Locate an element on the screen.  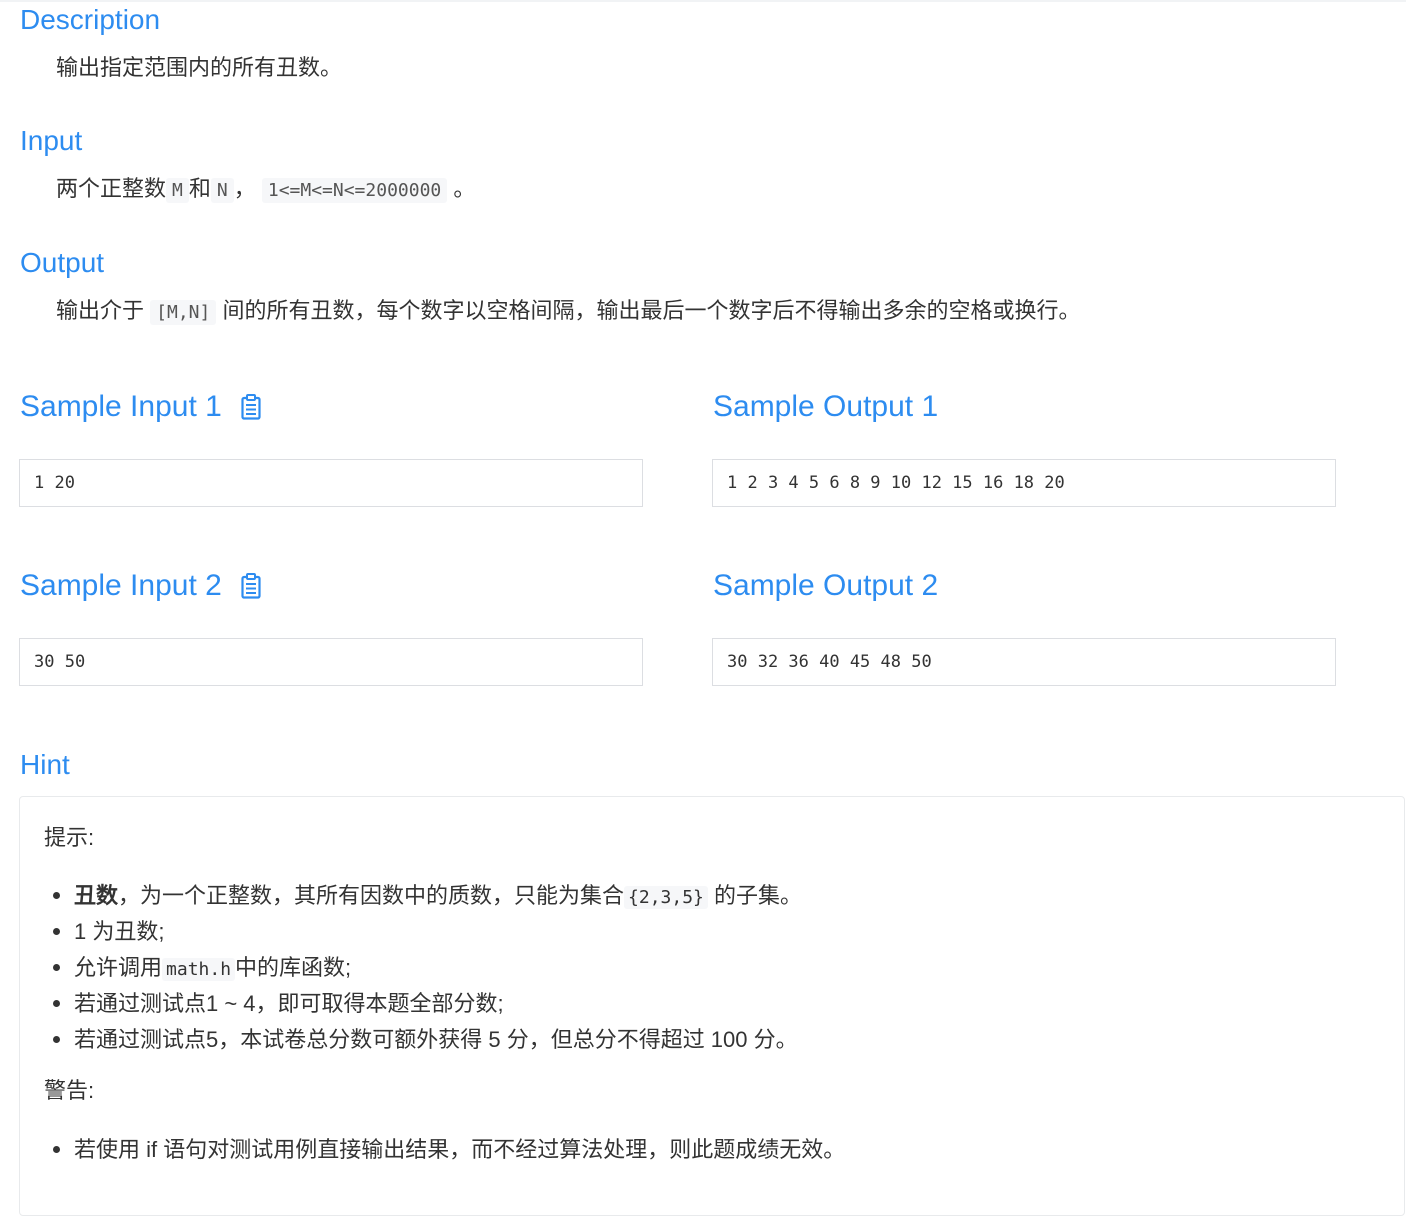
sample-output-1-box: 1 2 3 4 5 6 8 9 10 12 15 16 18 20 is located at coordinates (1024, 483).